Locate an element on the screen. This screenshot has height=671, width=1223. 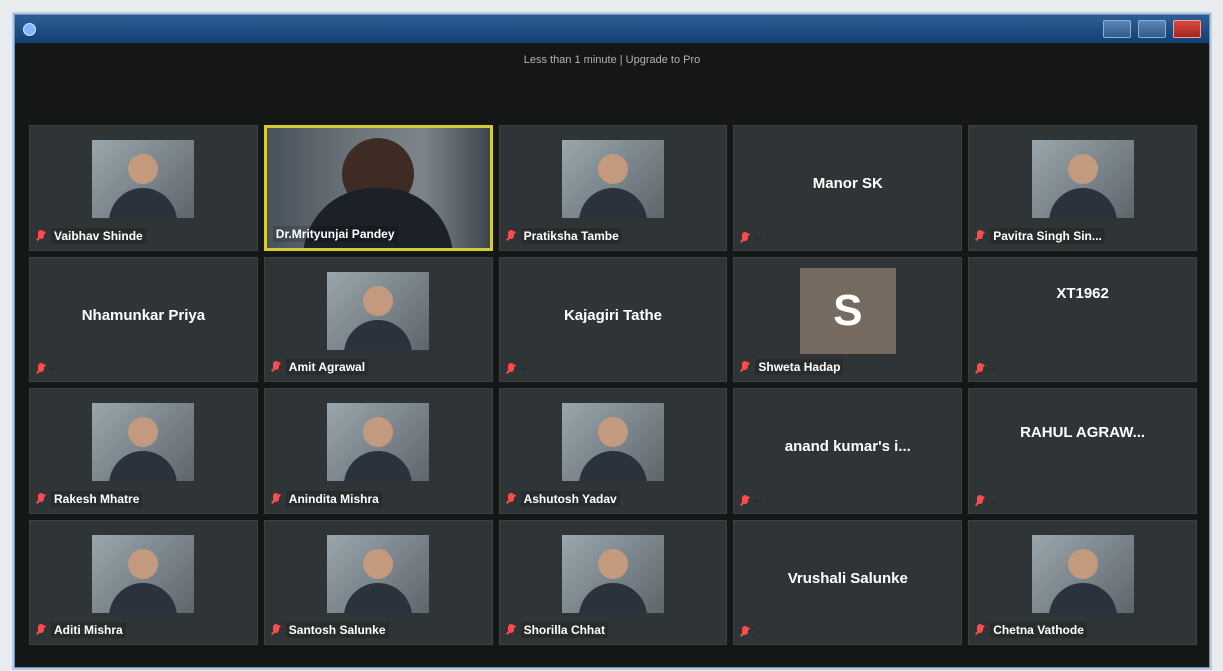
participant-display-name: Manor SK is located at coordinates (847, 184).